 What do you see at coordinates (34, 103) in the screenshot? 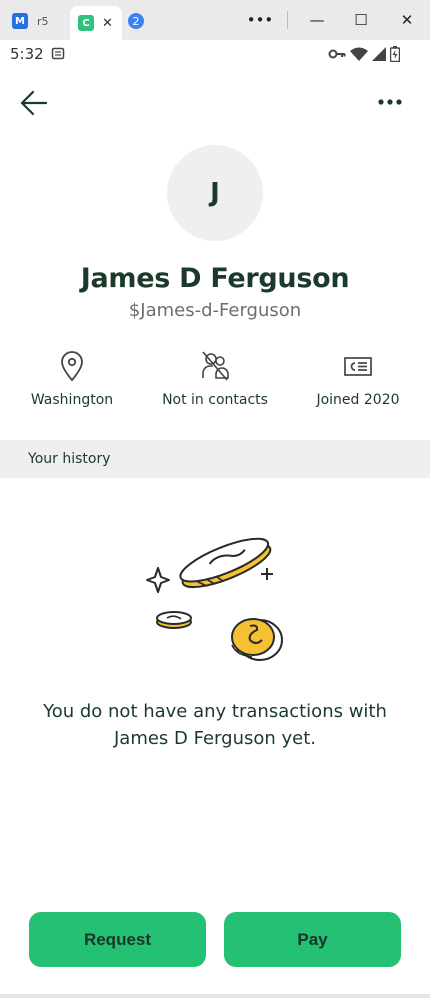
I see `back-arrow-icon` at bounding box center [34, 103].